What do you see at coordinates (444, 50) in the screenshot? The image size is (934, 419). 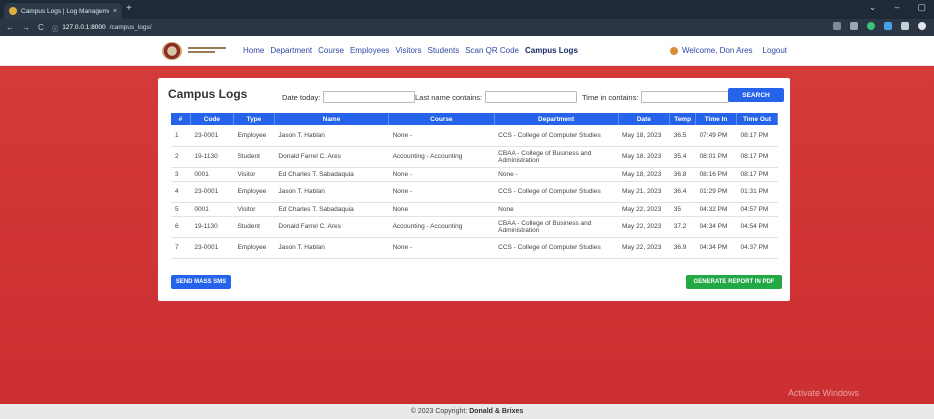 I see `nav-students: Students` at bounding box center [444, 50].